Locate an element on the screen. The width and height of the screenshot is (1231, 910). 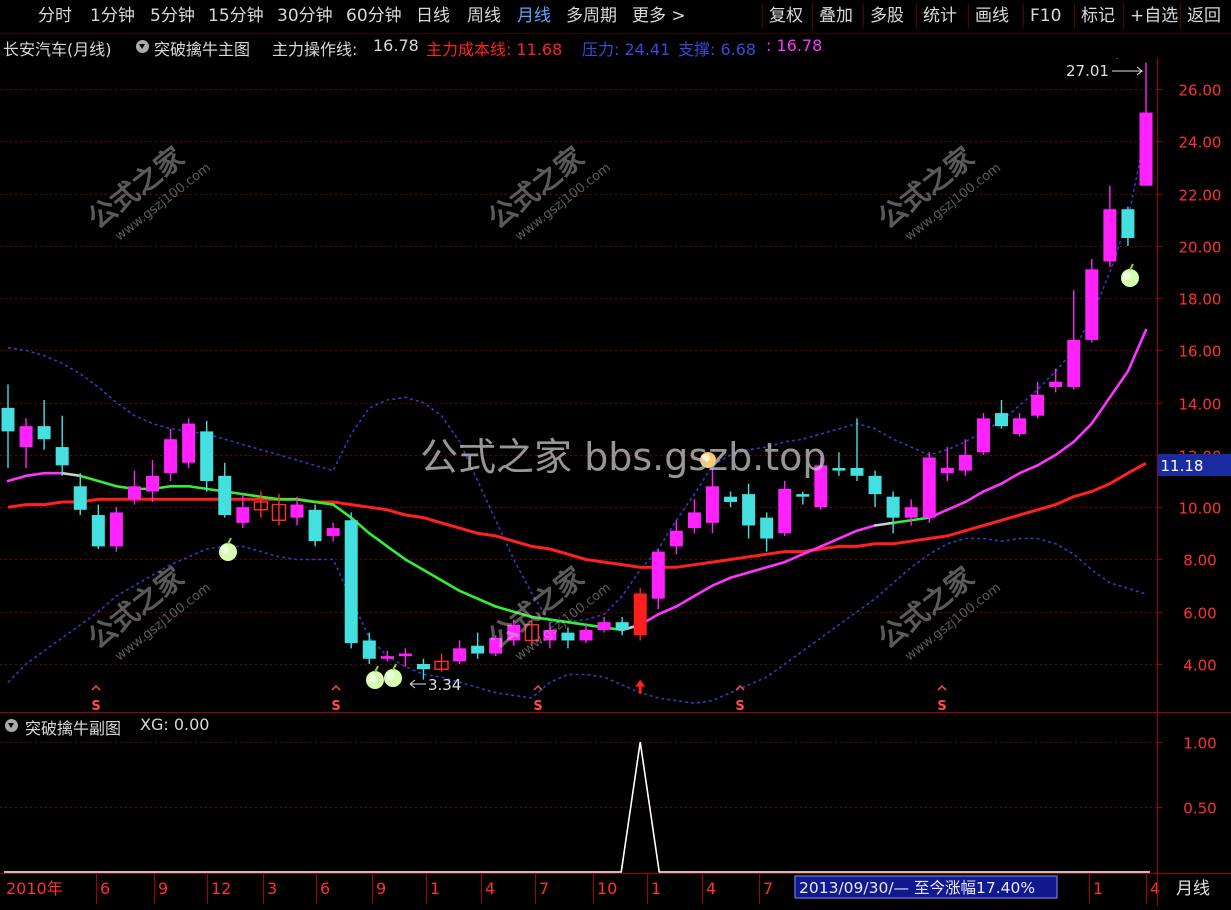
y-axis-label: 6.00 is located at coordinates (1199, 614).